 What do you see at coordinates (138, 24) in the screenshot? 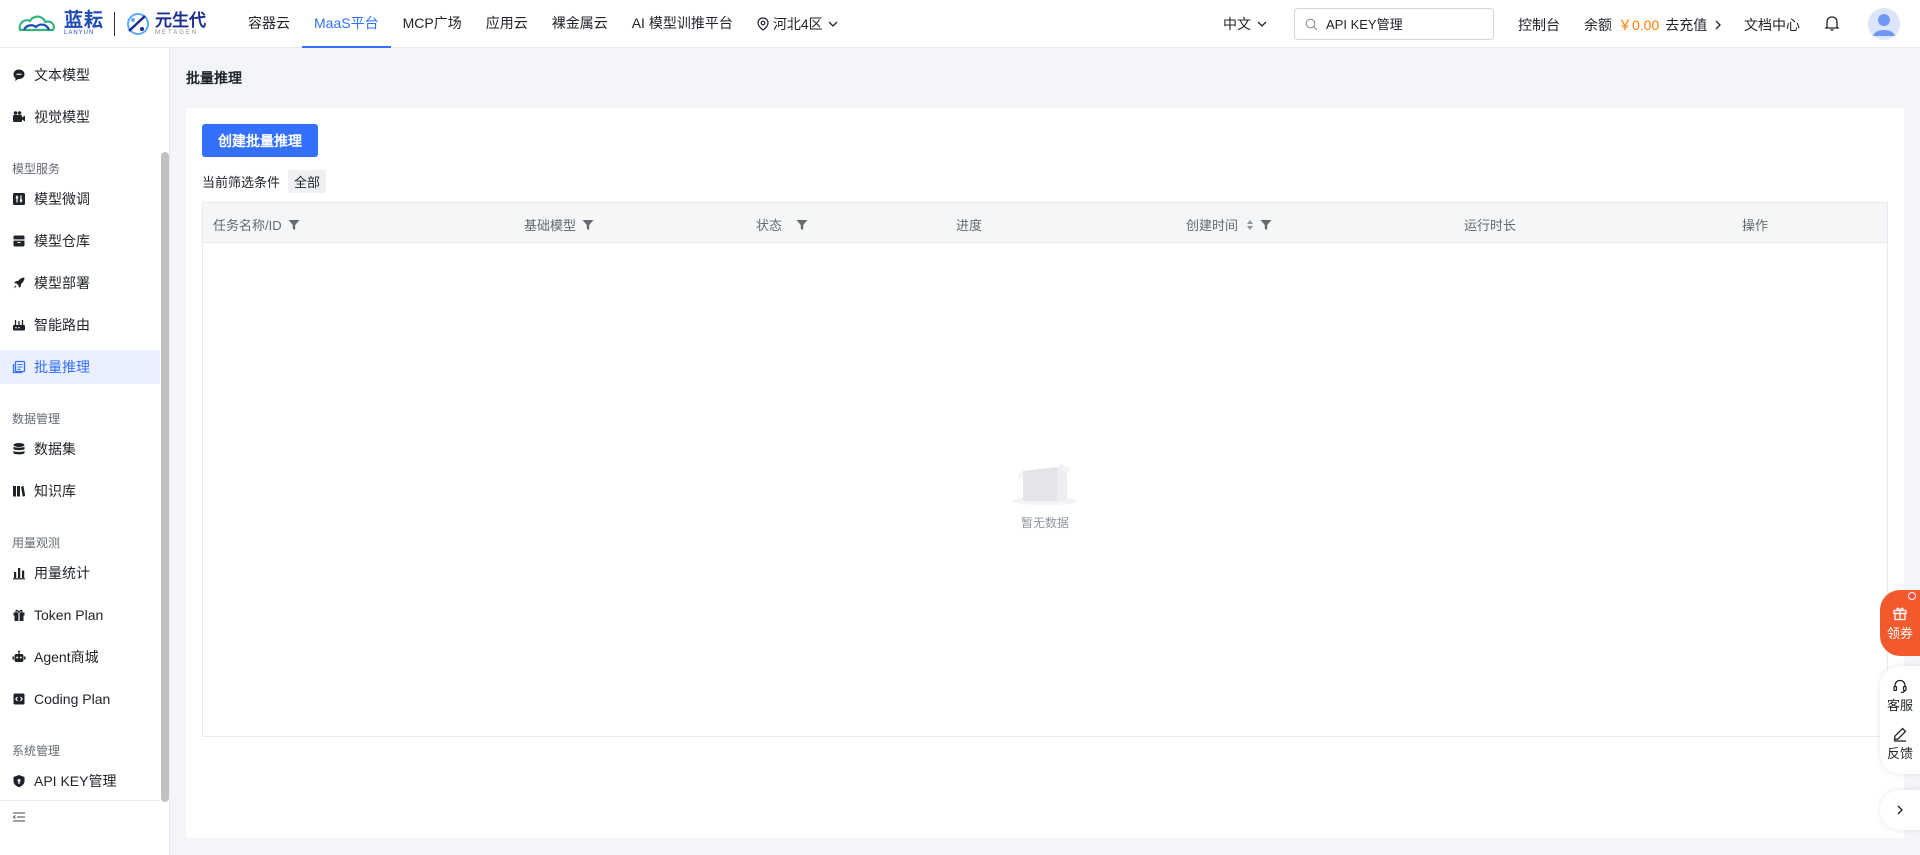
I see `metagen-logo-icon` at bounding box center [138, 24].